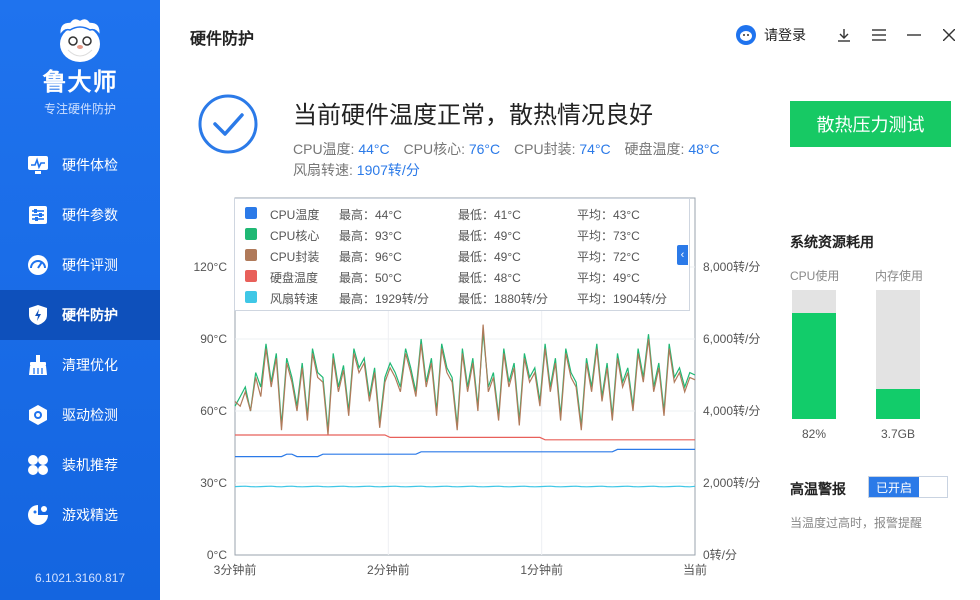 Image resolution: width=980 pixels, height=600 pixels. Describe the element at coordinates (370, 236) in the screenshot. I see `legend-max: 最高：93°C` at that location.